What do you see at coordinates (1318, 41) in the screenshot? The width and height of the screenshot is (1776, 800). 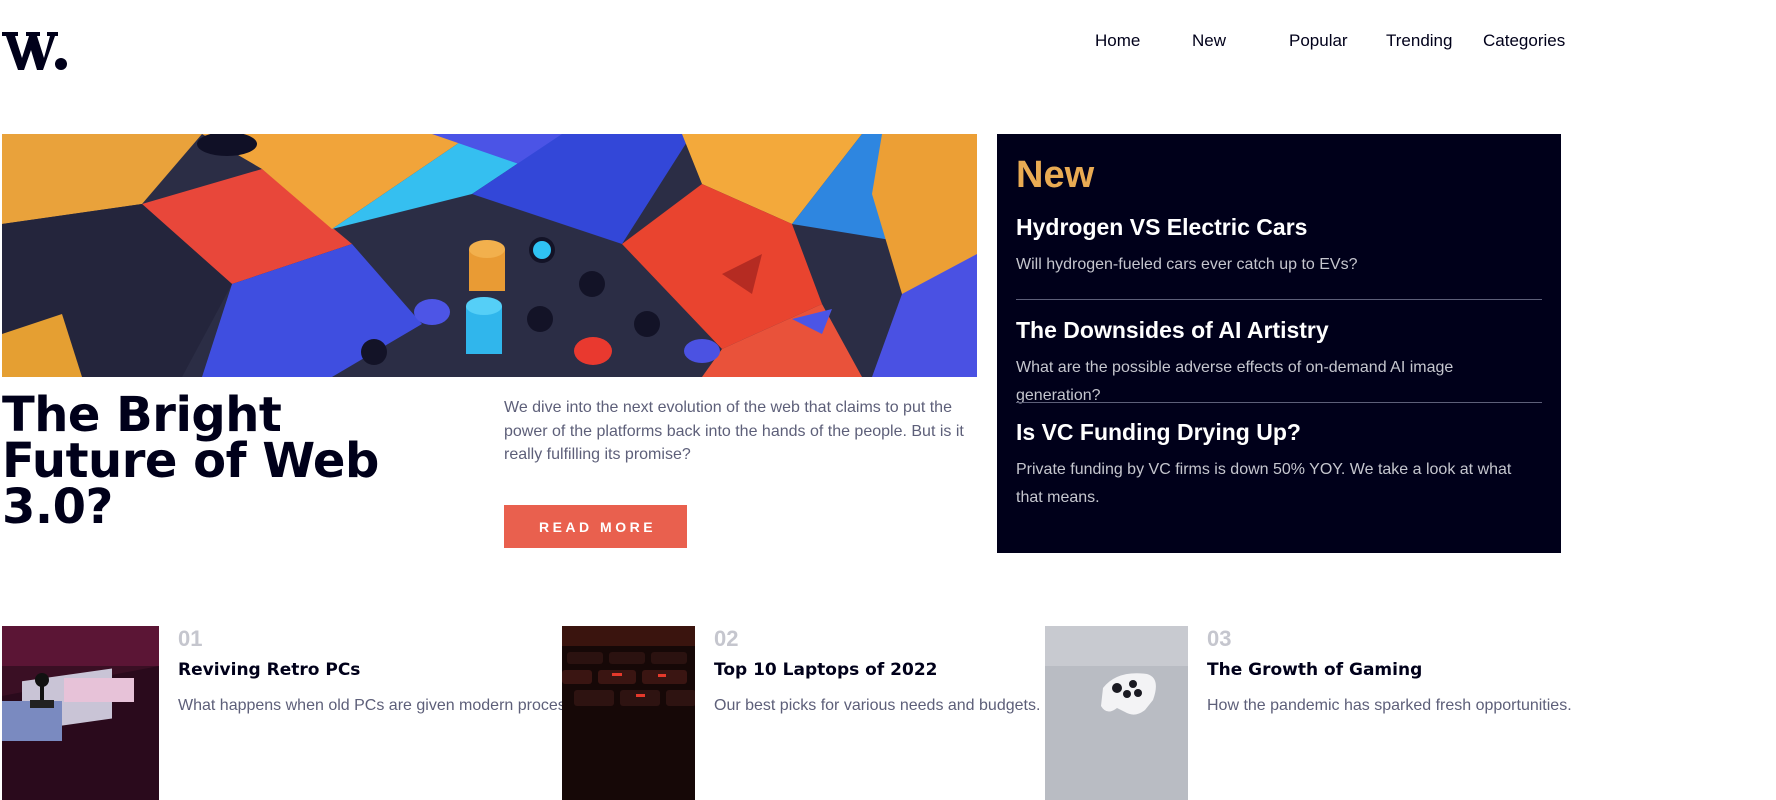 I see `nav-item-popular: Popular` at bounding box center [1318, 41].